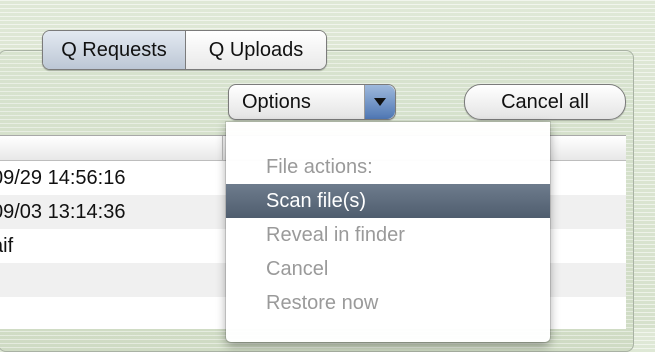 This screenshot has height=352, width=655. Describe the element at coordinates (114, 50) in the screenshot. I see `tab-q-requests: Q Requests` at that location.